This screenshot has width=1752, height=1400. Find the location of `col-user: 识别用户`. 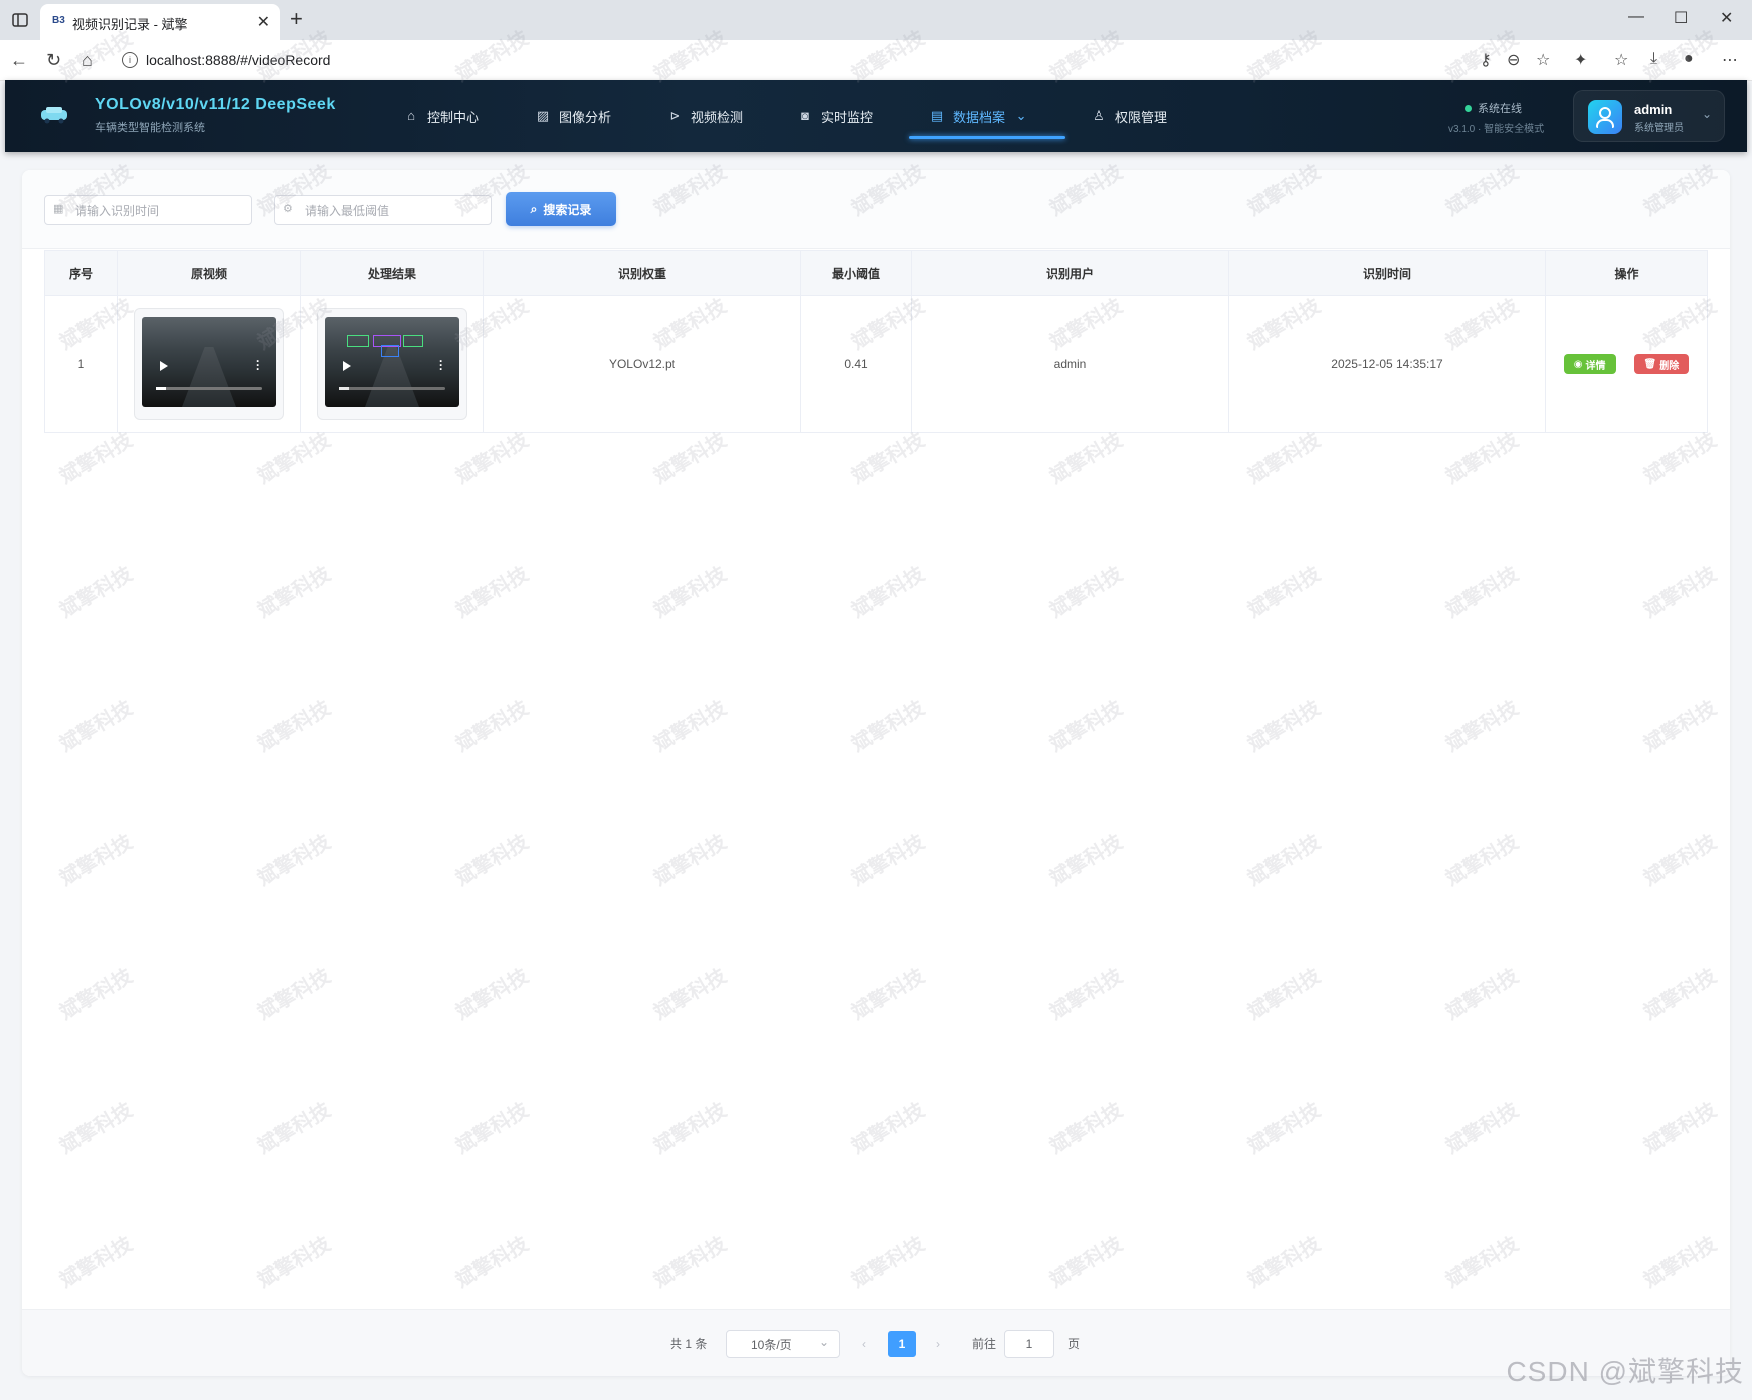

col-user: 识别用户 is located at coordinates (1070, 273).